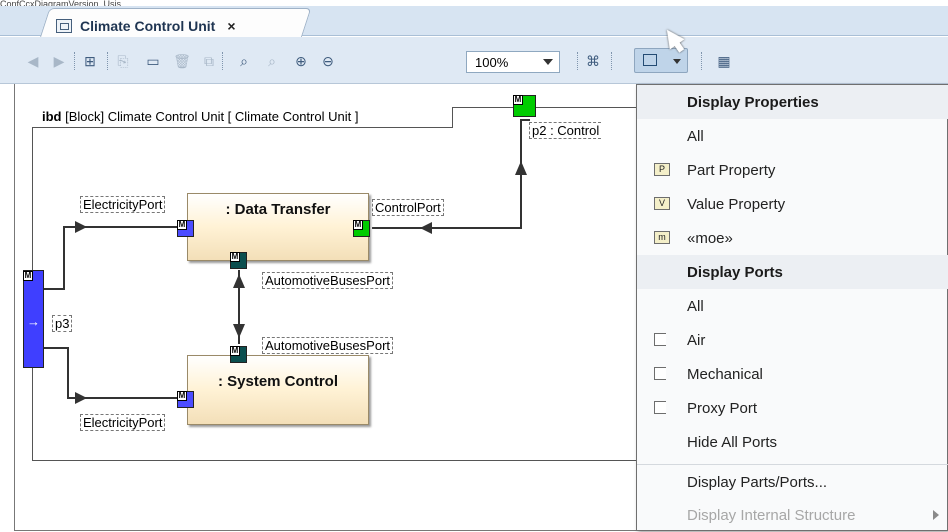  I want to click on menu-item-hide-all-ports: Hide All Ports, so click(792, 442).